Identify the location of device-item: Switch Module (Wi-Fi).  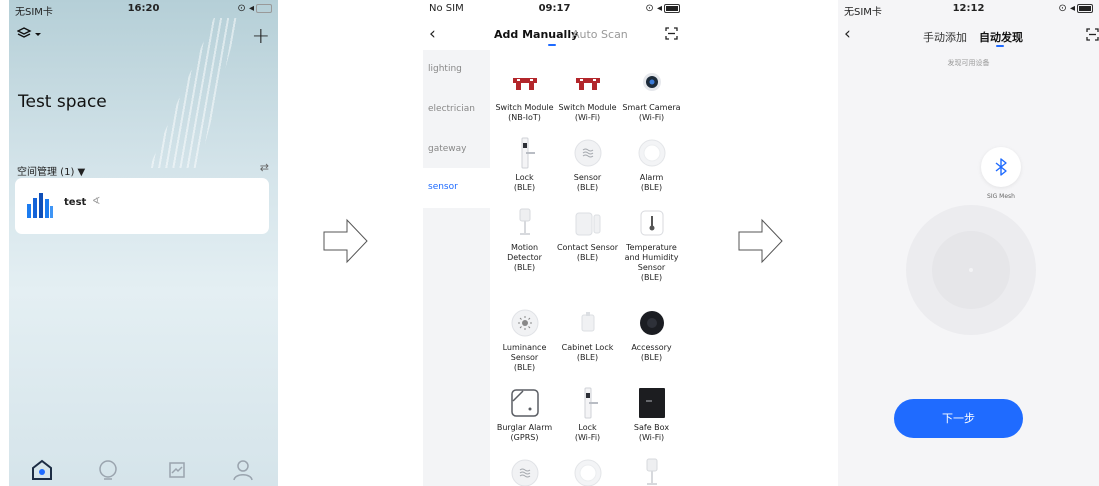
(587, 95).